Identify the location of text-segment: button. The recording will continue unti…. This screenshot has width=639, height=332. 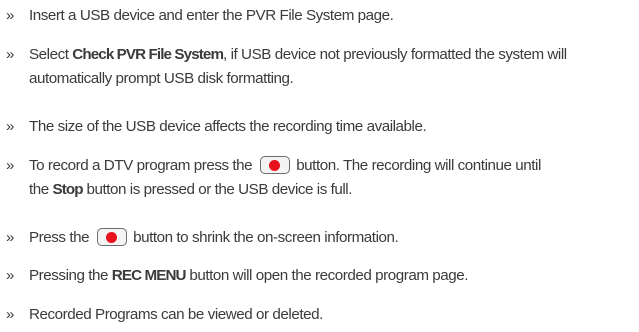
(418, 165).